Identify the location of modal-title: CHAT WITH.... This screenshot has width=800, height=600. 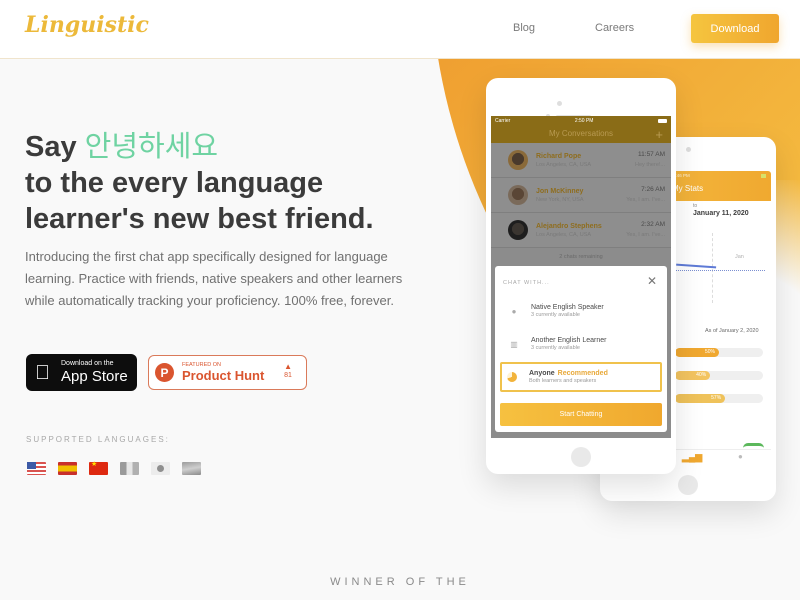
(526, 283).